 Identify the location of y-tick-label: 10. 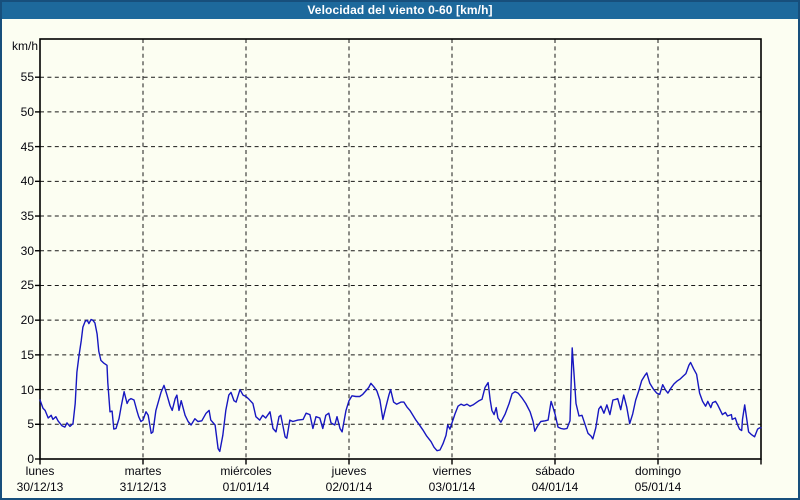
(27, 389).